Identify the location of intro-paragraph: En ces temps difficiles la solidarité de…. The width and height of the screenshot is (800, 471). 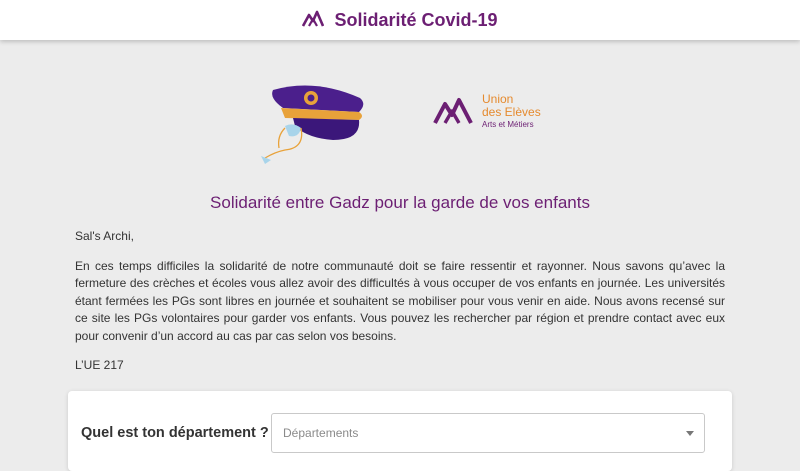
(400, 300).